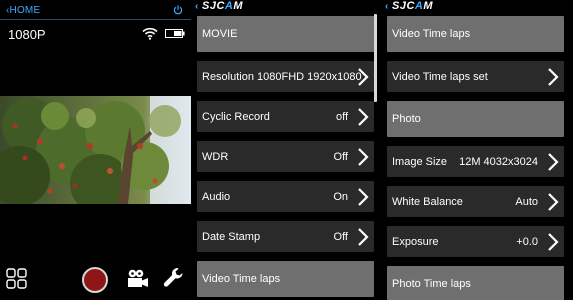 This screenshot has width=573, height=300. Describe the element at coordinates (527, 241) in the screenshot. I see `row-value: +0.0` at that location.